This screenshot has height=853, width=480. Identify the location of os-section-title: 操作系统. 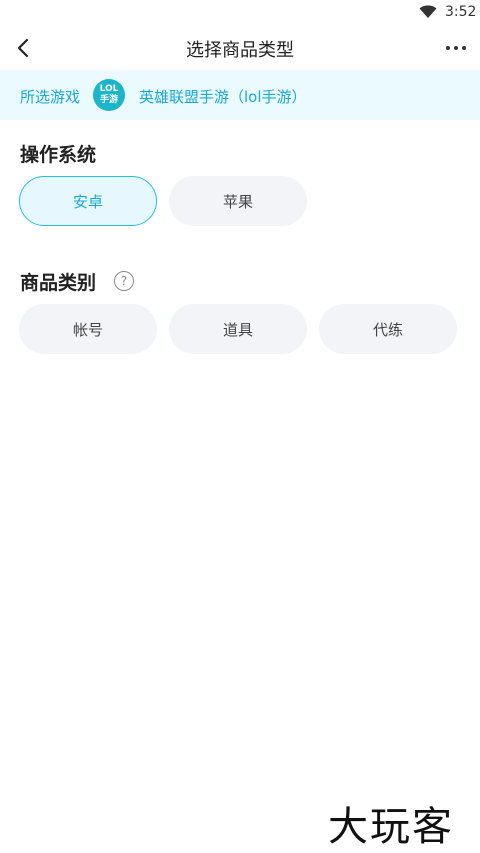
(58, 155).